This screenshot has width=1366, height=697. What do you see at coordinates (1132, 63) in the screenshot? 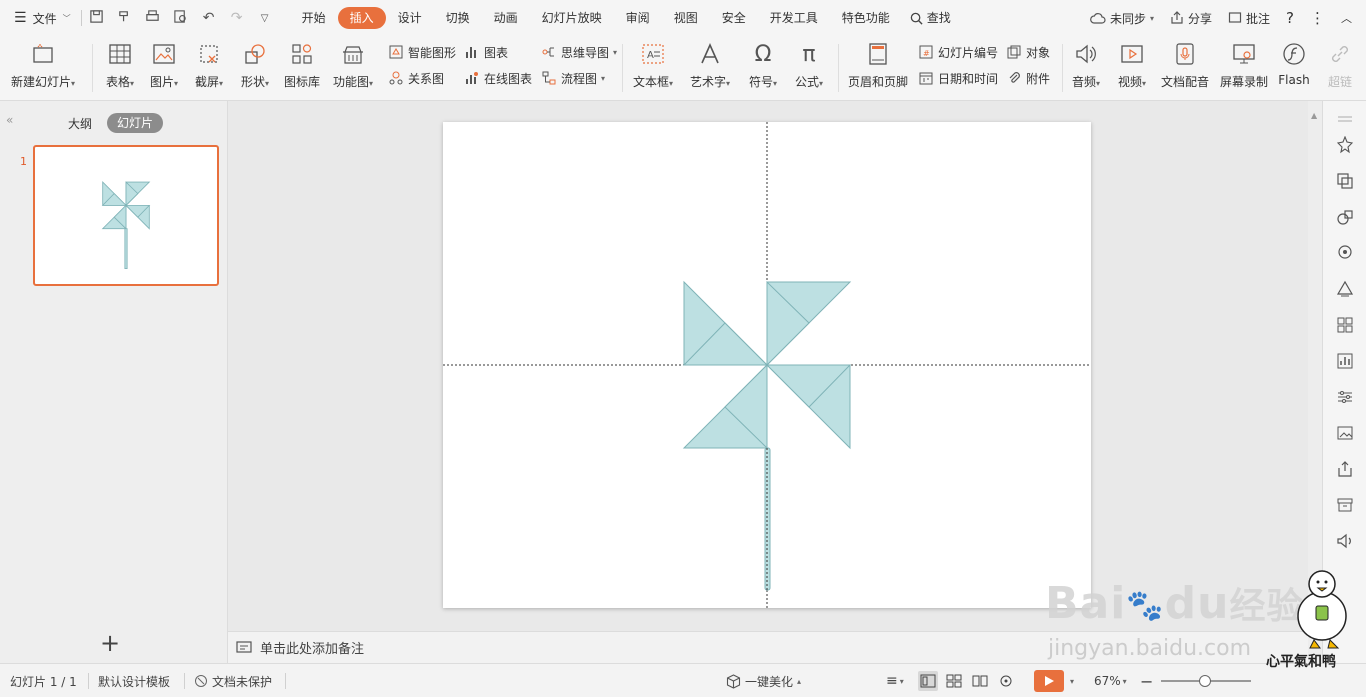
I see `video-button: 视频▾` at bounding box center [1132, 63].